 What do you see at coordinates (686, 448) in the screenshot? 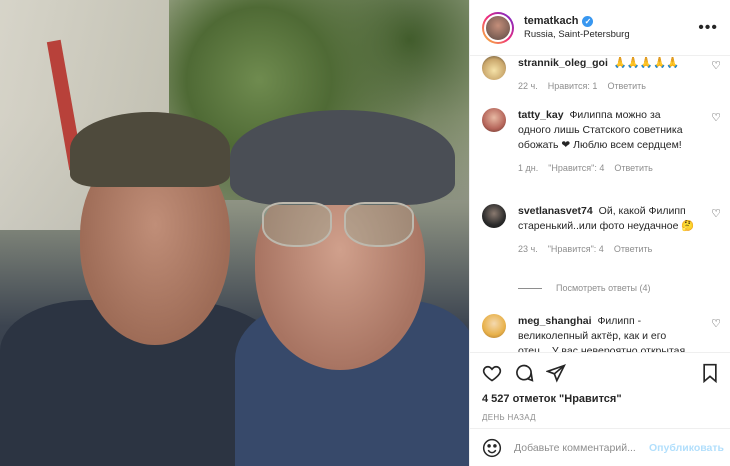
I see `publish-button: Опубликовать` at bounding box center [686, 448].